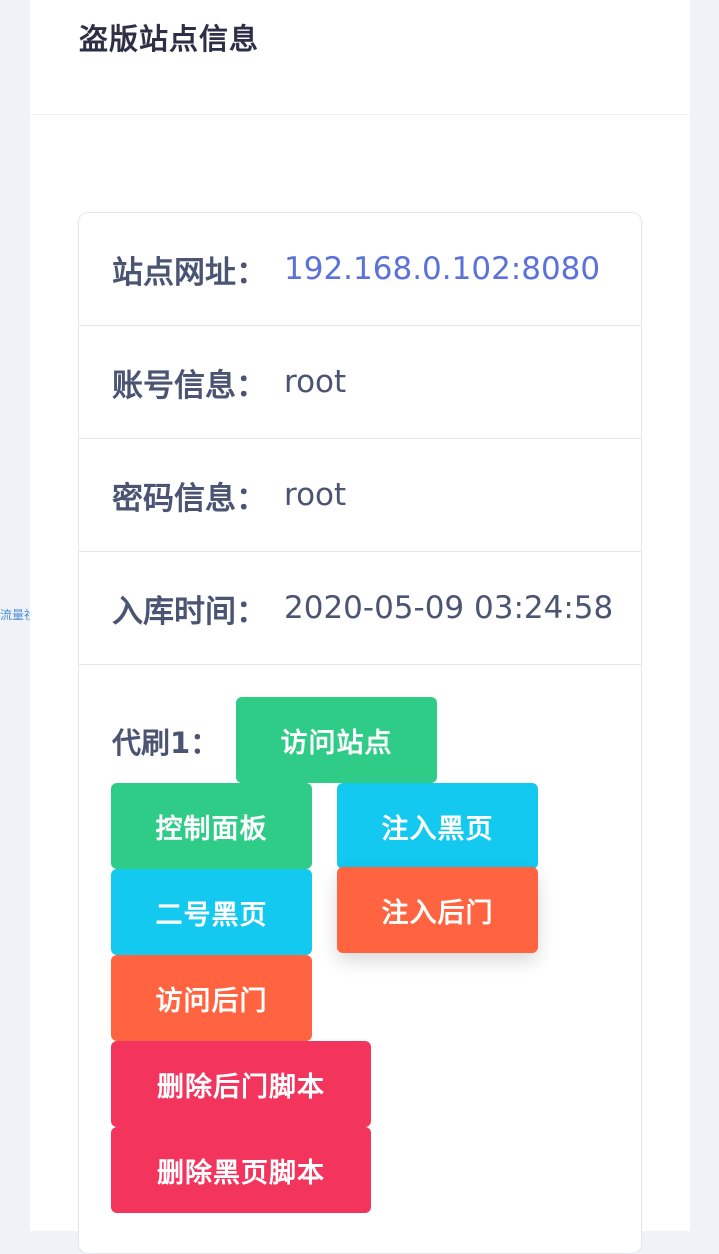 This screenshot has height=1254, width=719. What do you see at coordinates (166, 743) in the screenshot?
I see `actions-label: 代刷1：` at bounding box center [166, 743].